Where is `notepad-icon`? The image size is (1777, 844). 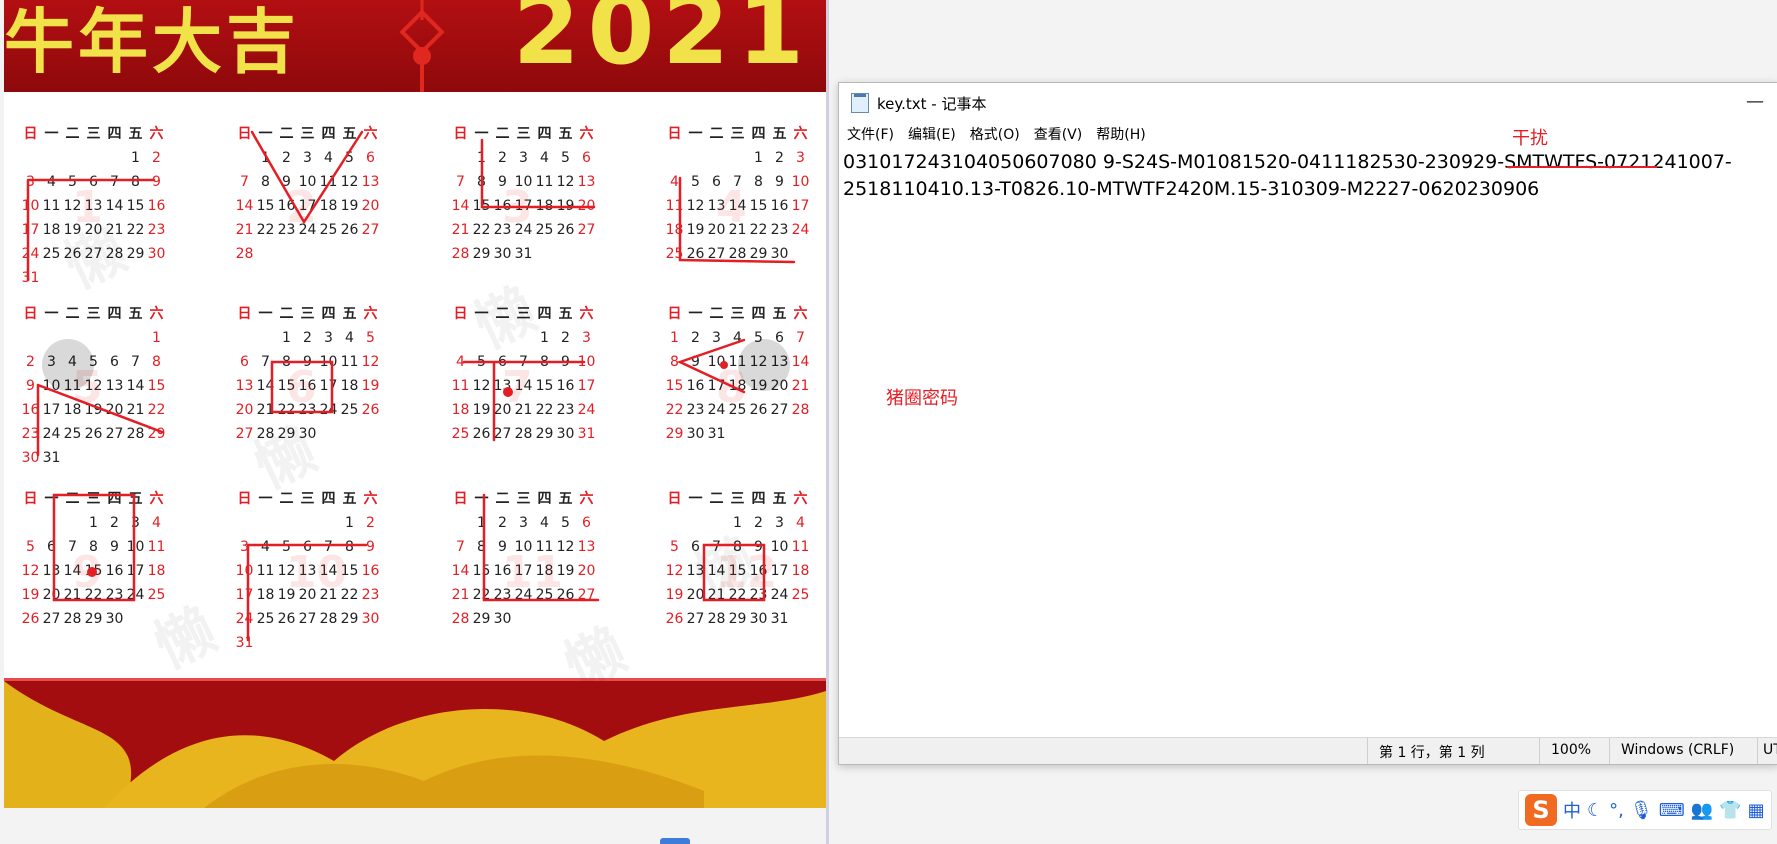 notepad-icon is located at coordinates (860, 103).